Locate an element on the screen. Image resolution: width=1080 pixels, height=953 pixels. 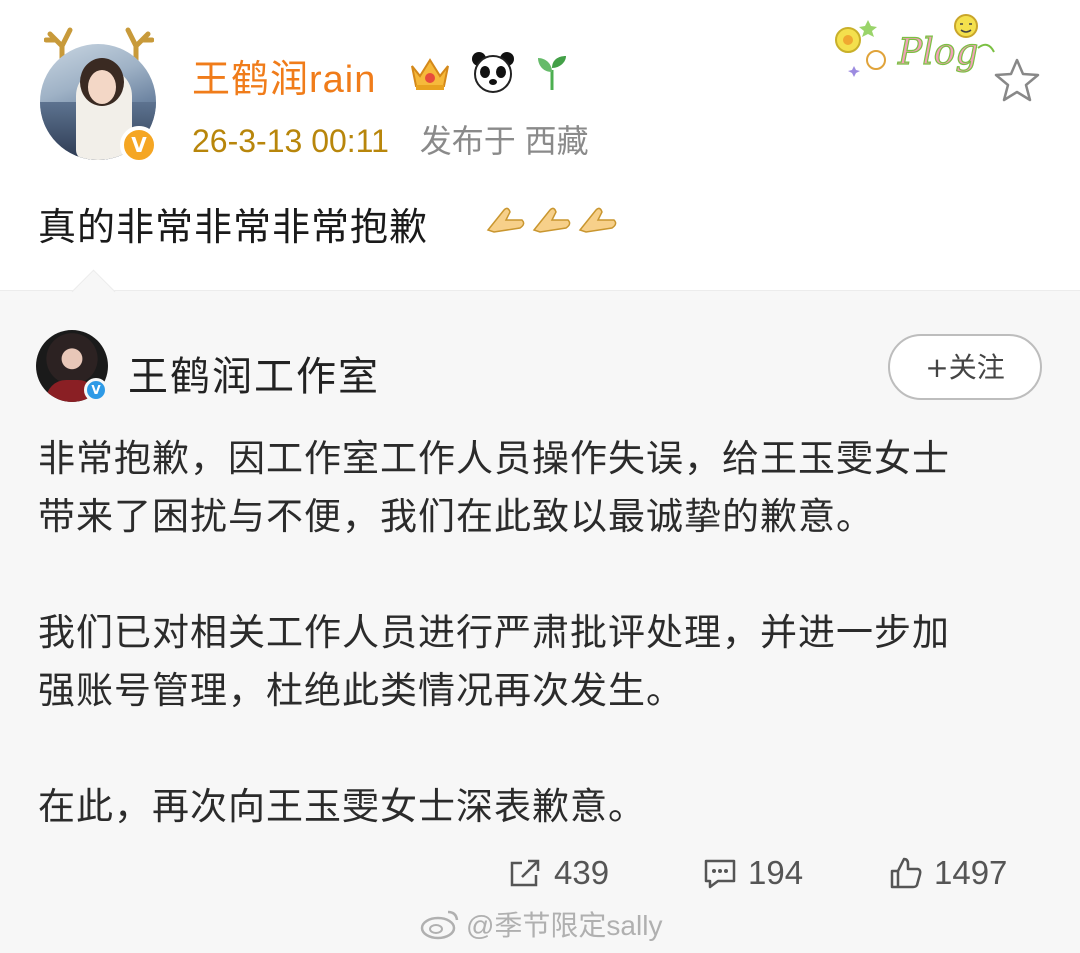
like-count: 1497 is located at coordinates (971, 872).